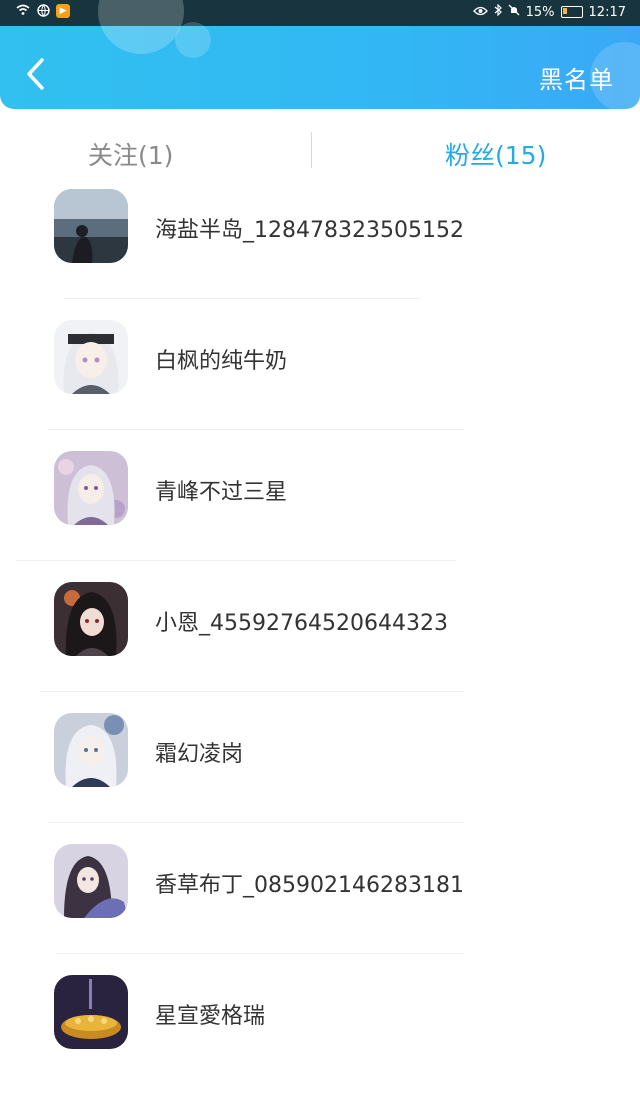  What do you see at coordinates (63, 11) in the screenshot?
I see `app-notification-icon: ▶` at bounding box center [63, 11].